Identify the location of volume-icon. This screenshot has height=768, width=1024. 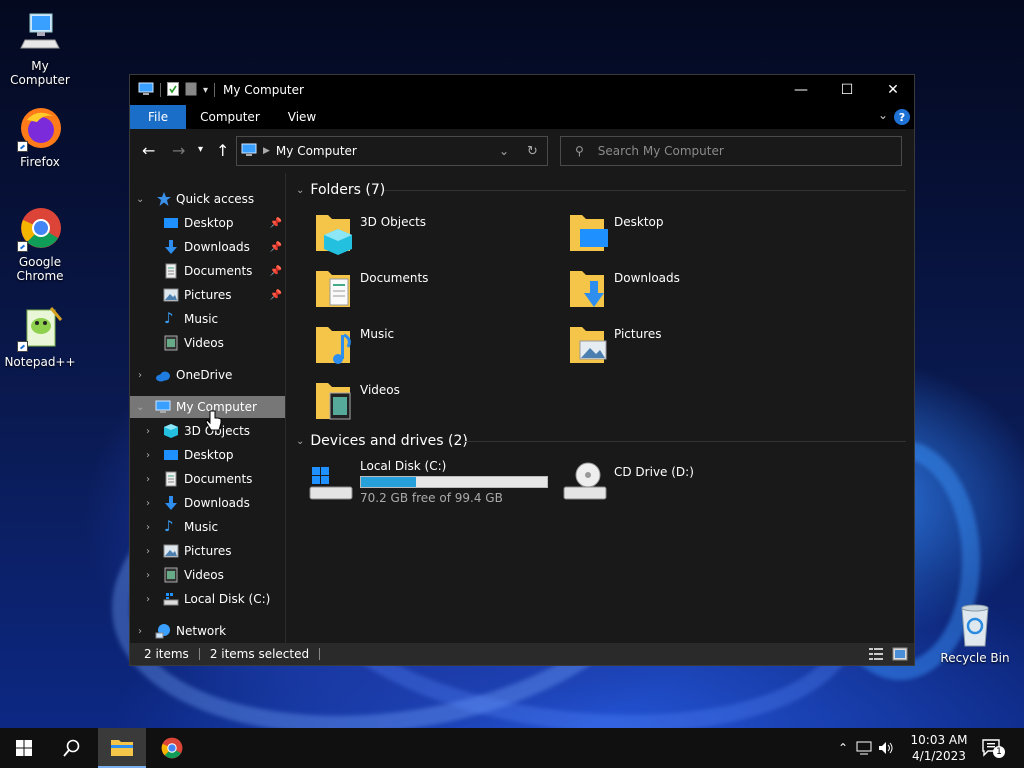
(886, 748).